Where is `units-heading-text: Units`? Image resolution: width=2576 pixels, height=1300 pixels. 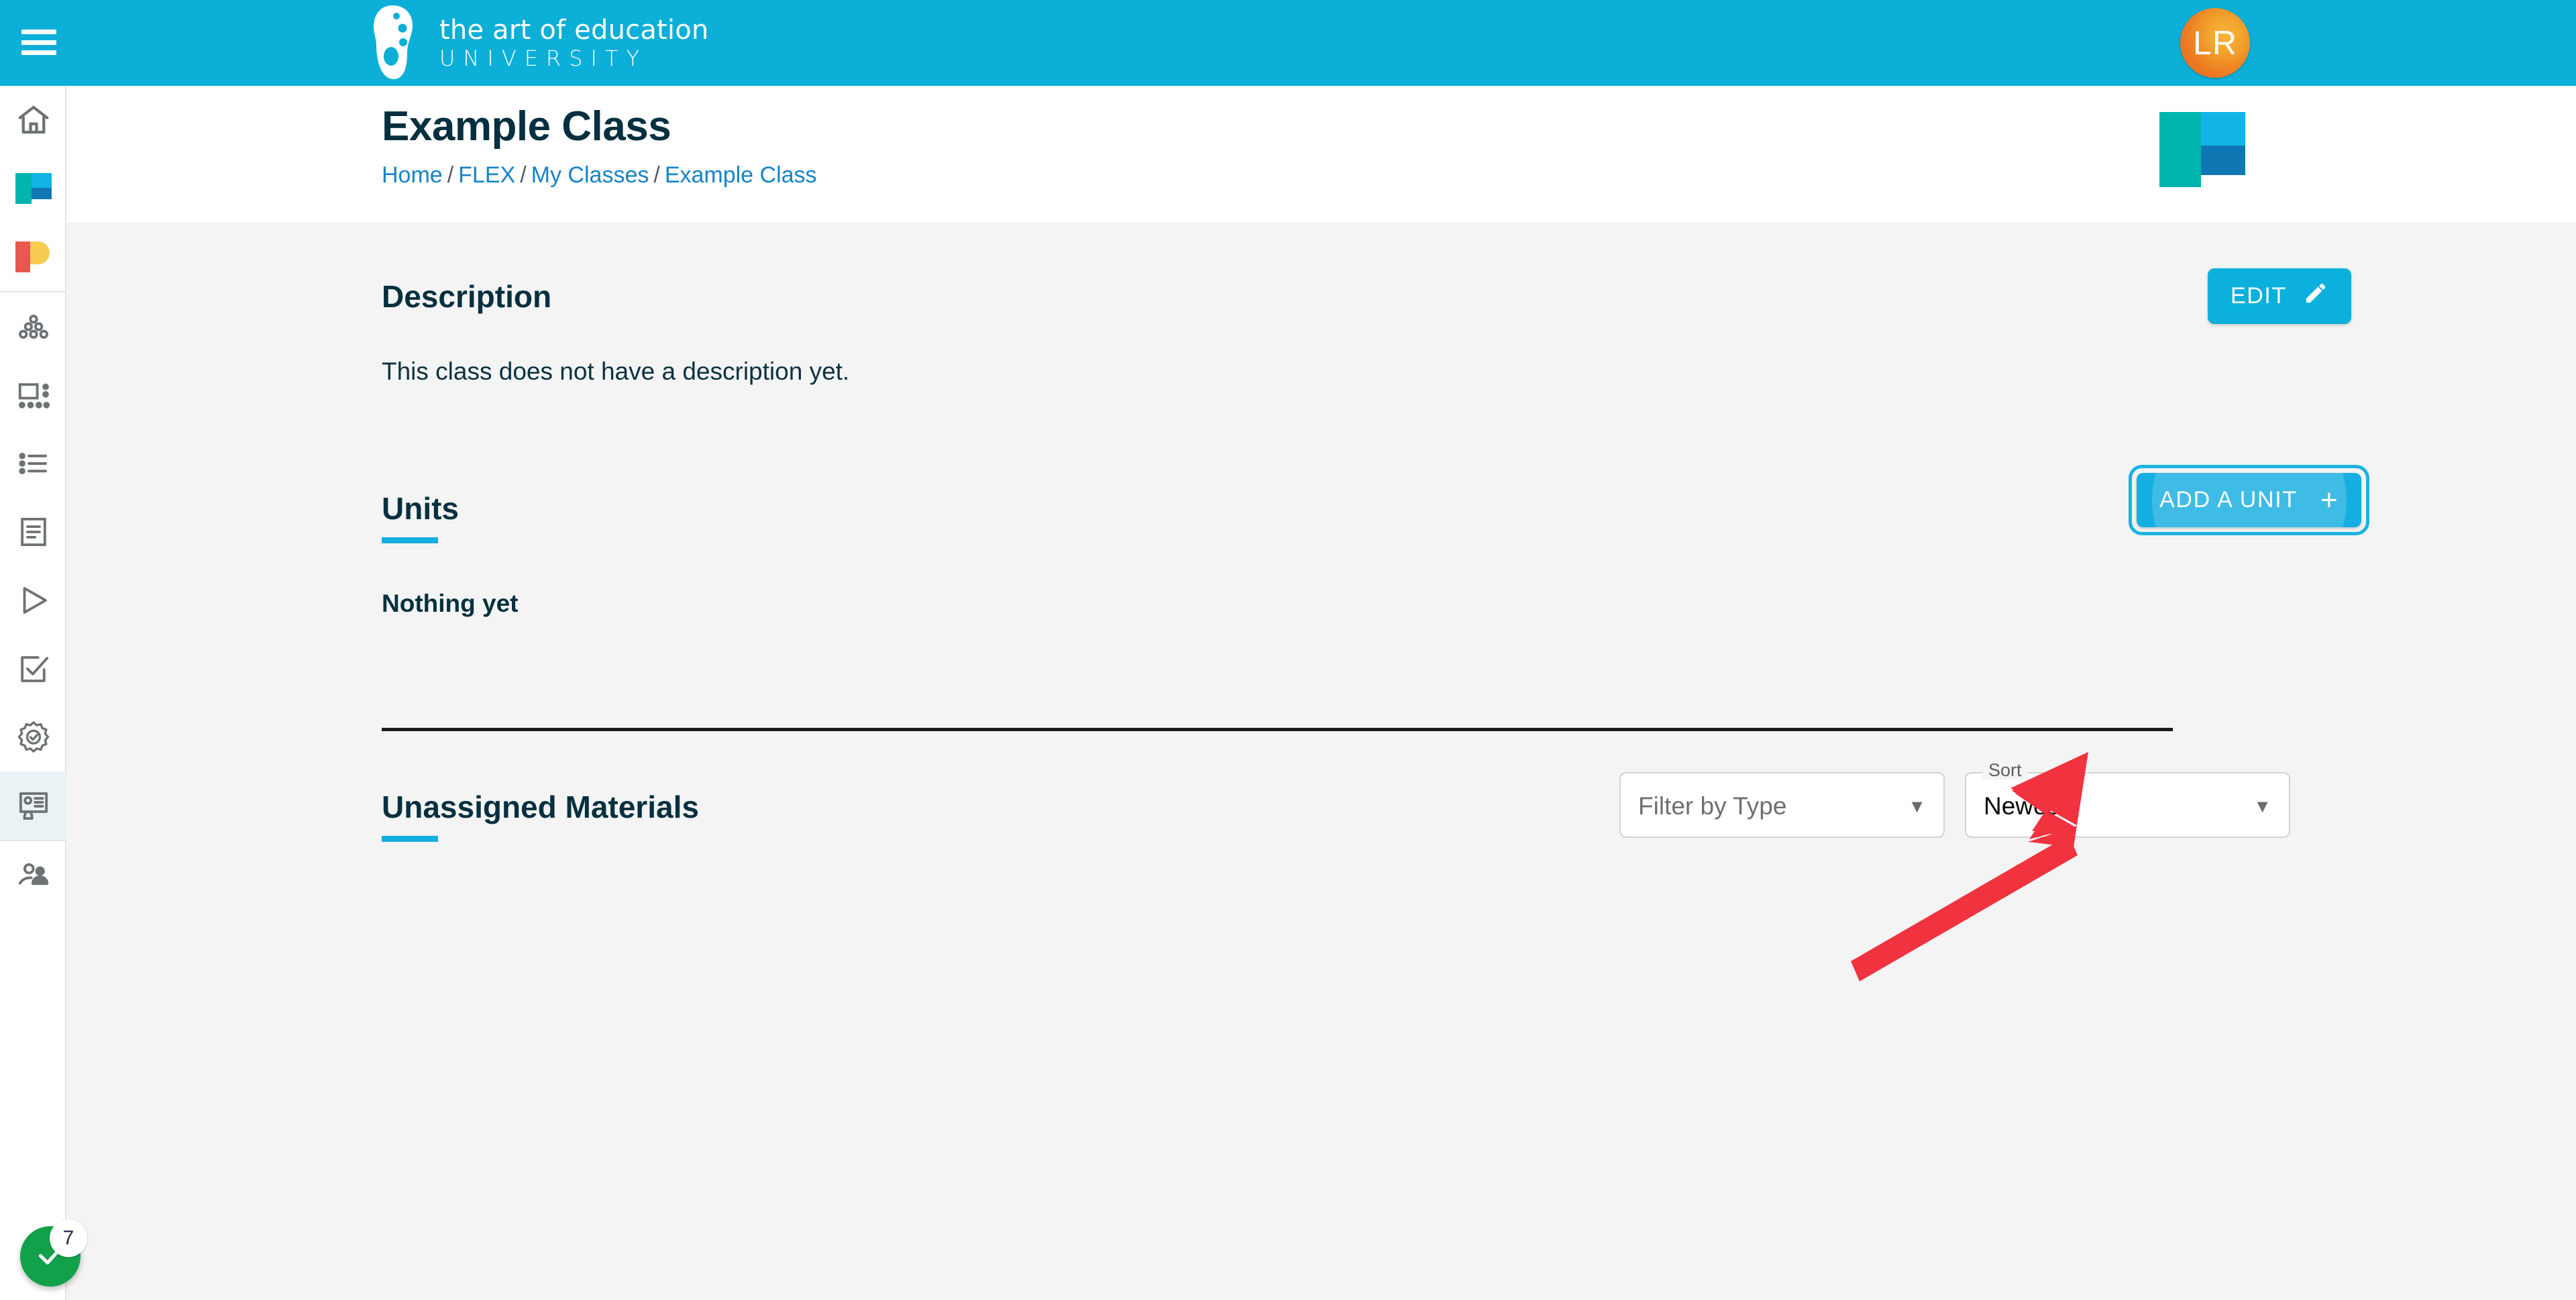 units-heading-text: Units is located at coordinates (420, 509).